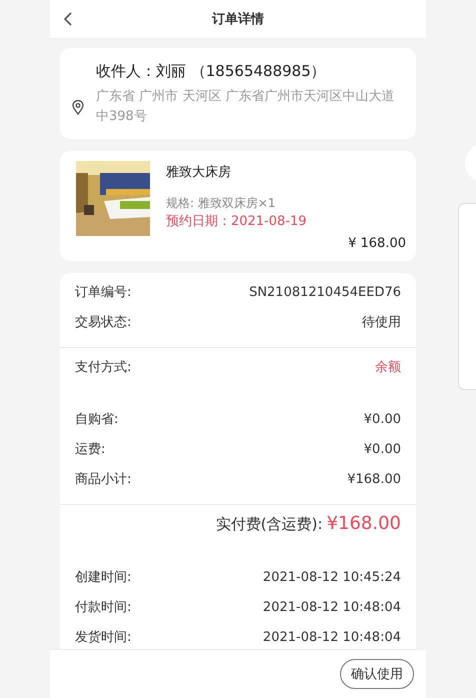  What do you see at coordinates (103, 607) in the screenshot?
I see `time-label: 付款时间:` at bounding box center [103, 607].